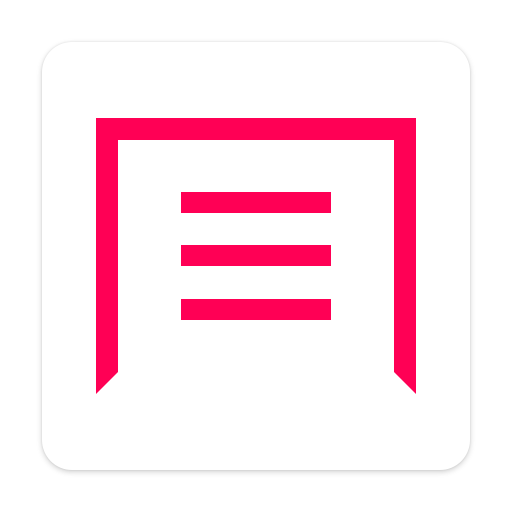  I want to click on garage-frame-left-post, so click(107, 256).